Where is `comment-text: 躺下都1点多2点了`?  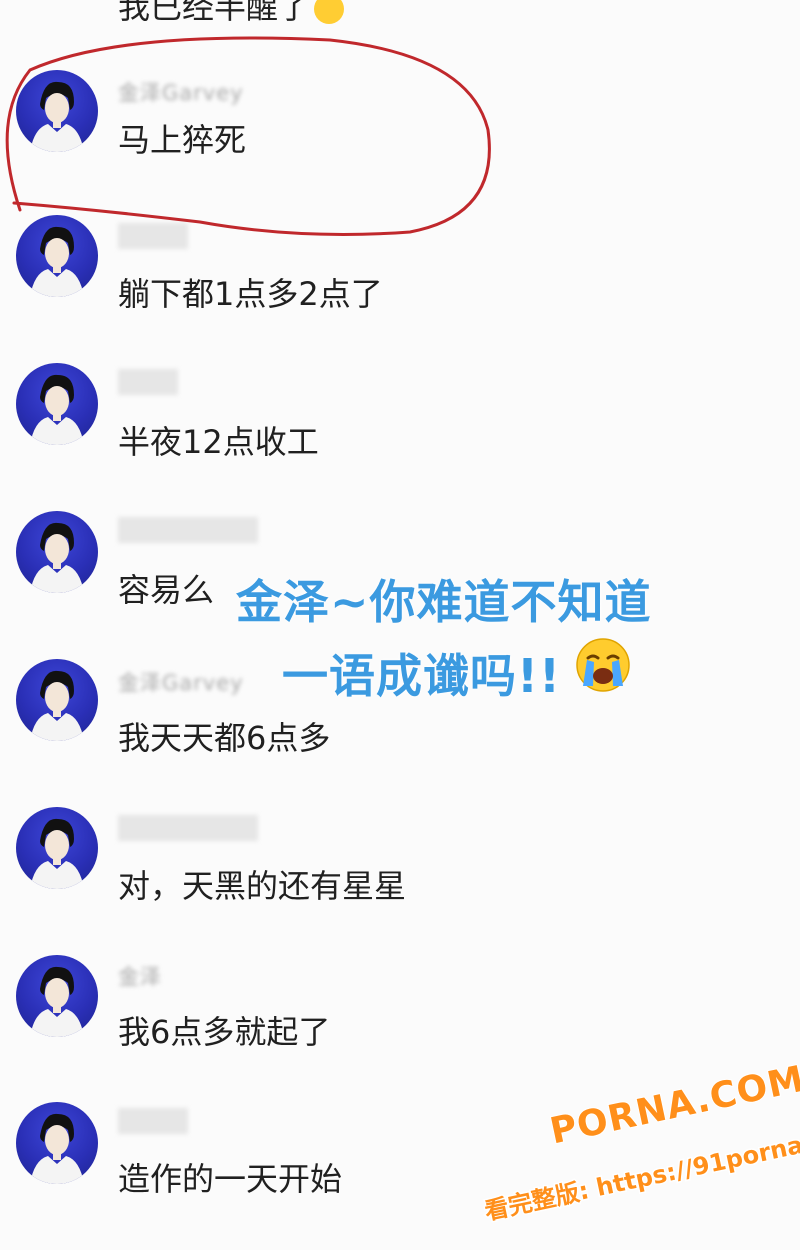
comment-text: 躺下都1点多2点了 is located at coordinates (250, 294).